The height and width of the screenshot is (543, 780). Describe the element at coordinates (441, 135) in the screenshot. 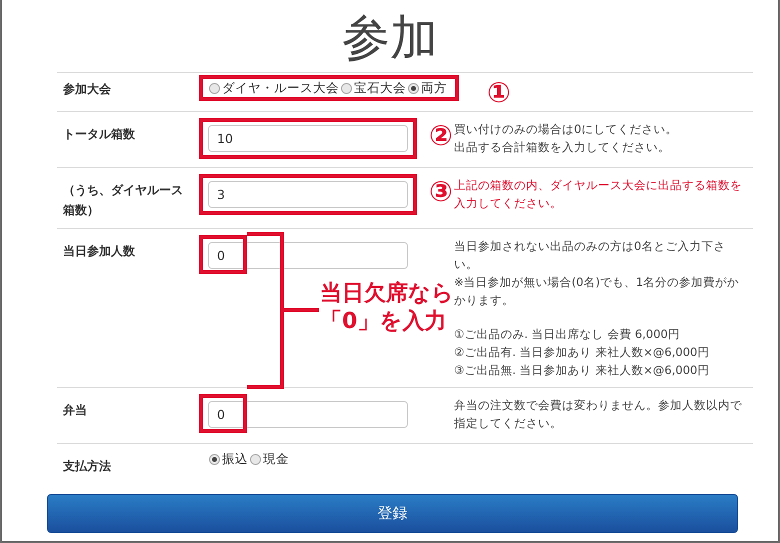

I see `annotation-number: ②` at that location.